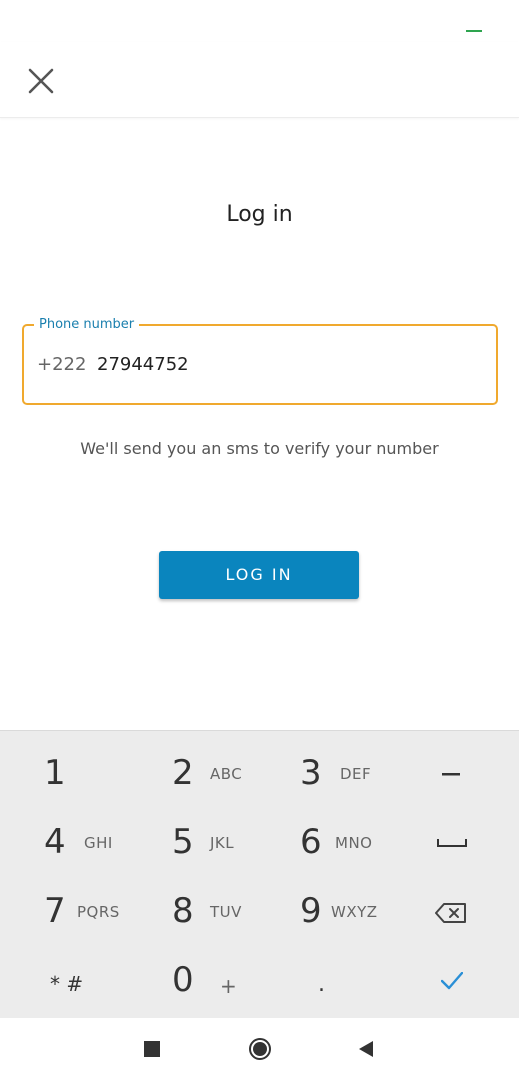  I want to click on page-title: Log in, so click(259, 214).